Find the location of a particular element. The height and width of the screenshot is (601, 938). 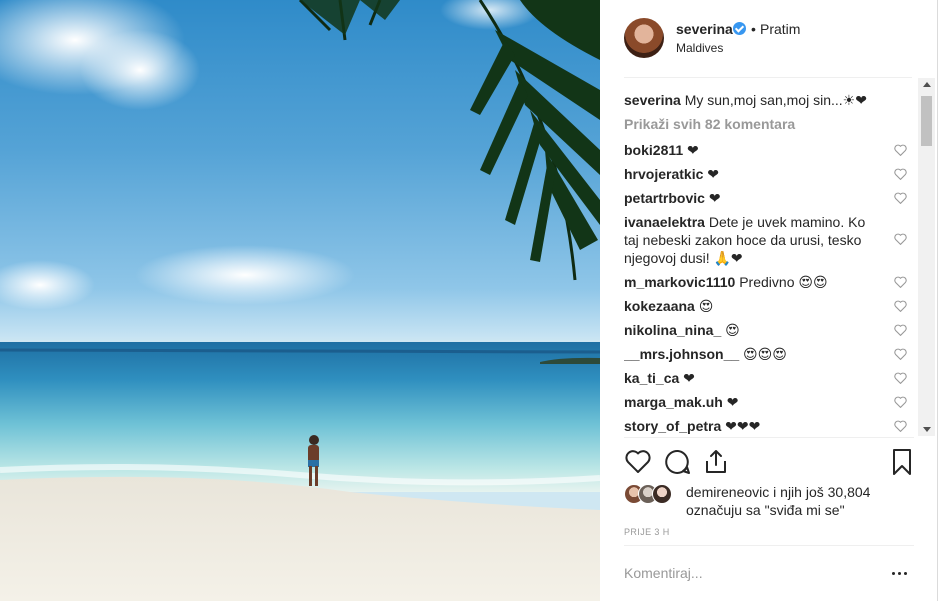

avatar is located at coordinates (644, 38).